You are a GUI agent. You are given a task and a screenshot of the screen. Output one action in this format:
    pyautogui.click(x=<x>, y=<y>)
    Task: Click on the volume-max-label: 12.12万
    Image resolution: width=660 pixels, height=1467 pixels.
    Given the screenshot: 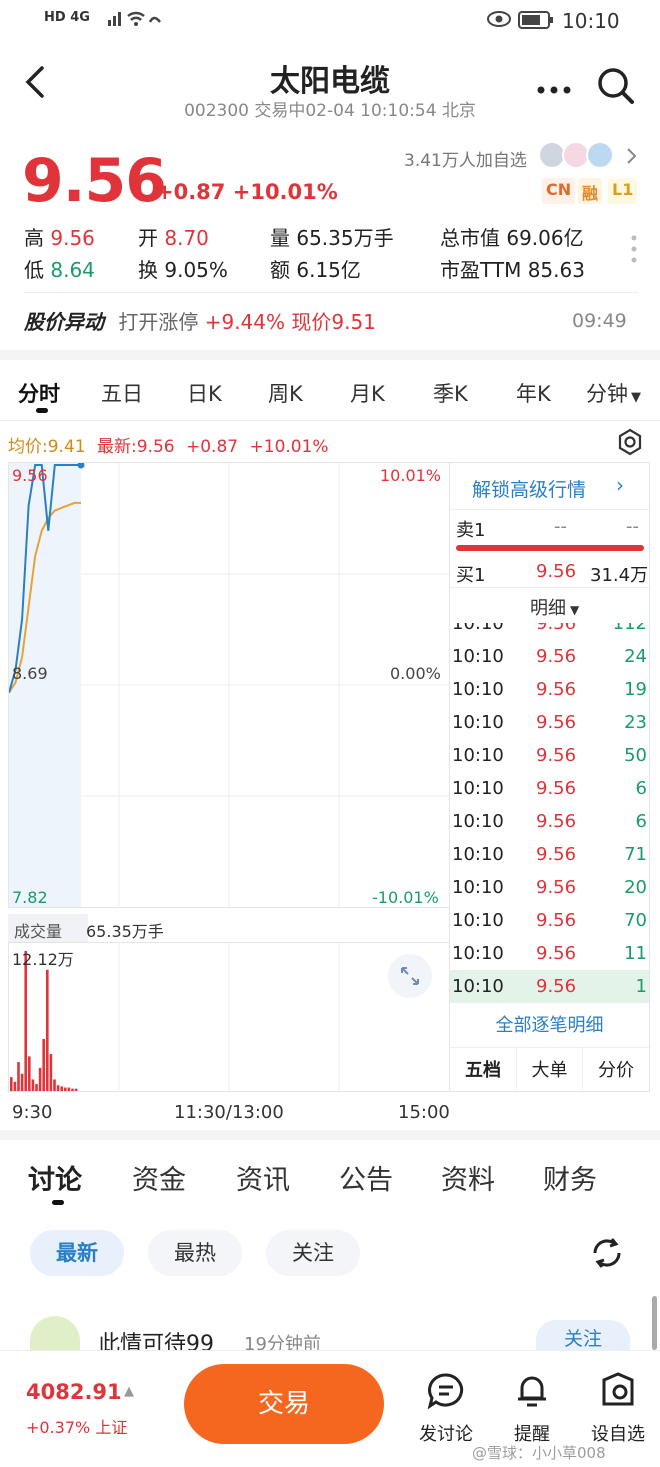 What is the action you would take?
    pyautogui.click(x=43, y=959)
    